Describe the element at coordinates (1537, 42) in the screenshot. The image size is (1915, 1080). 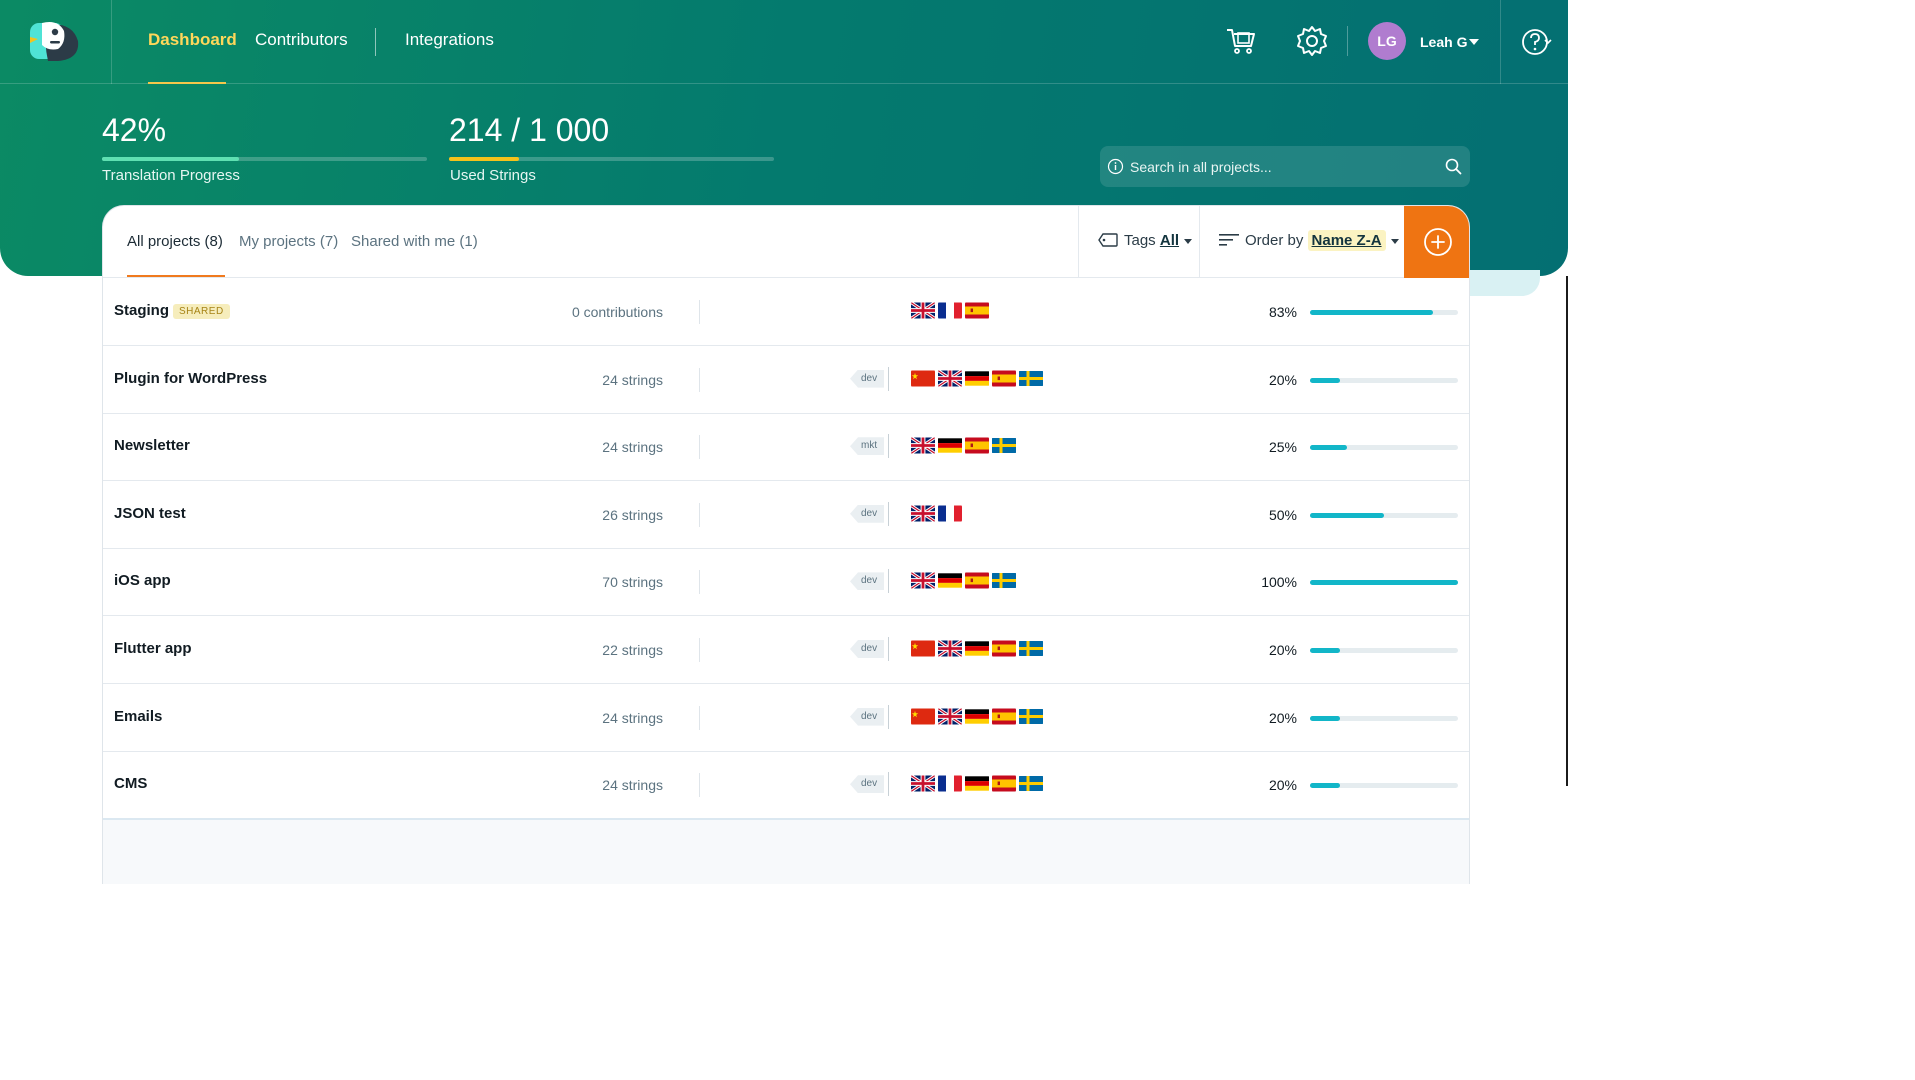
I see `help-icon` at that location.